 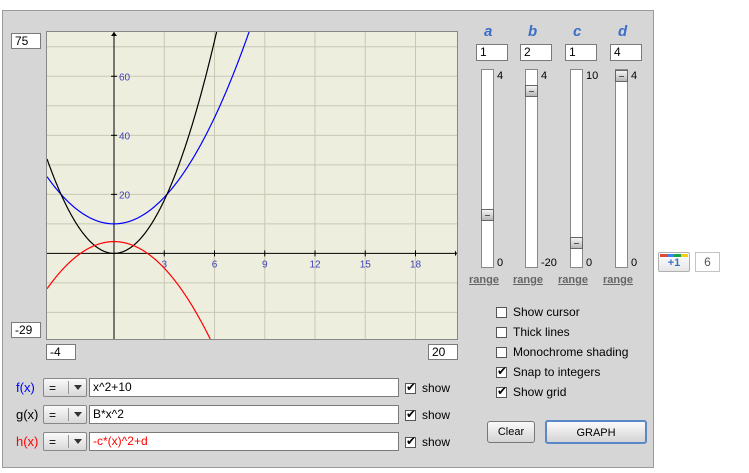 I want to click on param-c-range-link: range, so click(x=573, y=280).